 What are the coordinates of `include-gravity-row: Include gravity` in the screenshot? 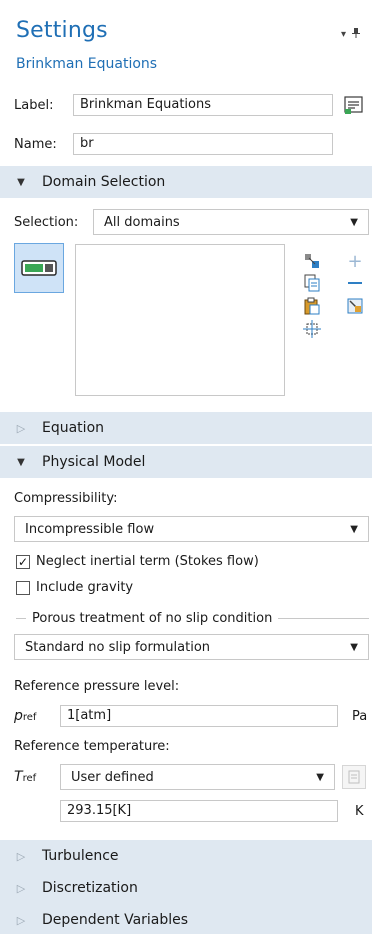 It's located at (74, 587).